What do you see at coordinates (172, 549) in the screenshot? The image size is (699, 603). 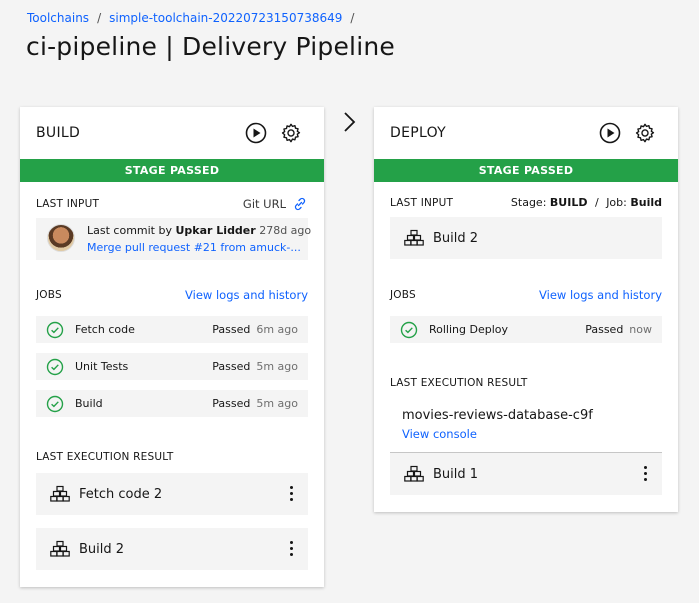 I see `execution-result-tile: Build 2` at bounding box center [172, 549].